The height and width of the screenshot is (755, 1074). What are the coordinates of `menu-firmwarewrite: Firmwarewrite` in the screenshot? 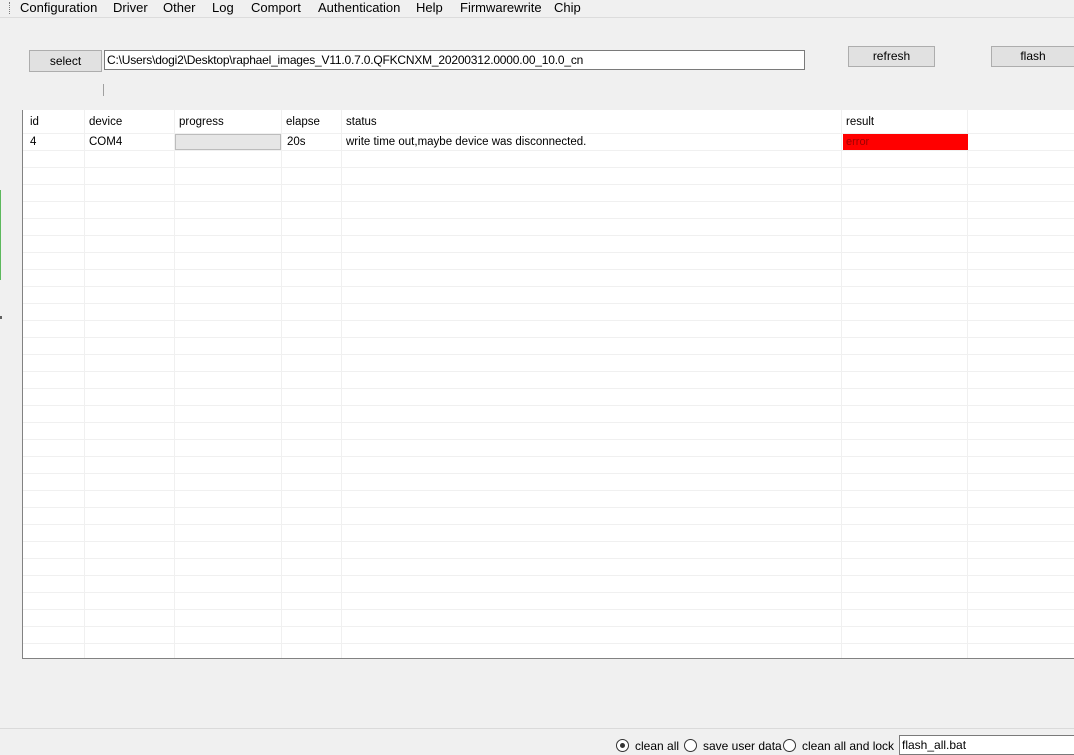 It's located at (501, 8).